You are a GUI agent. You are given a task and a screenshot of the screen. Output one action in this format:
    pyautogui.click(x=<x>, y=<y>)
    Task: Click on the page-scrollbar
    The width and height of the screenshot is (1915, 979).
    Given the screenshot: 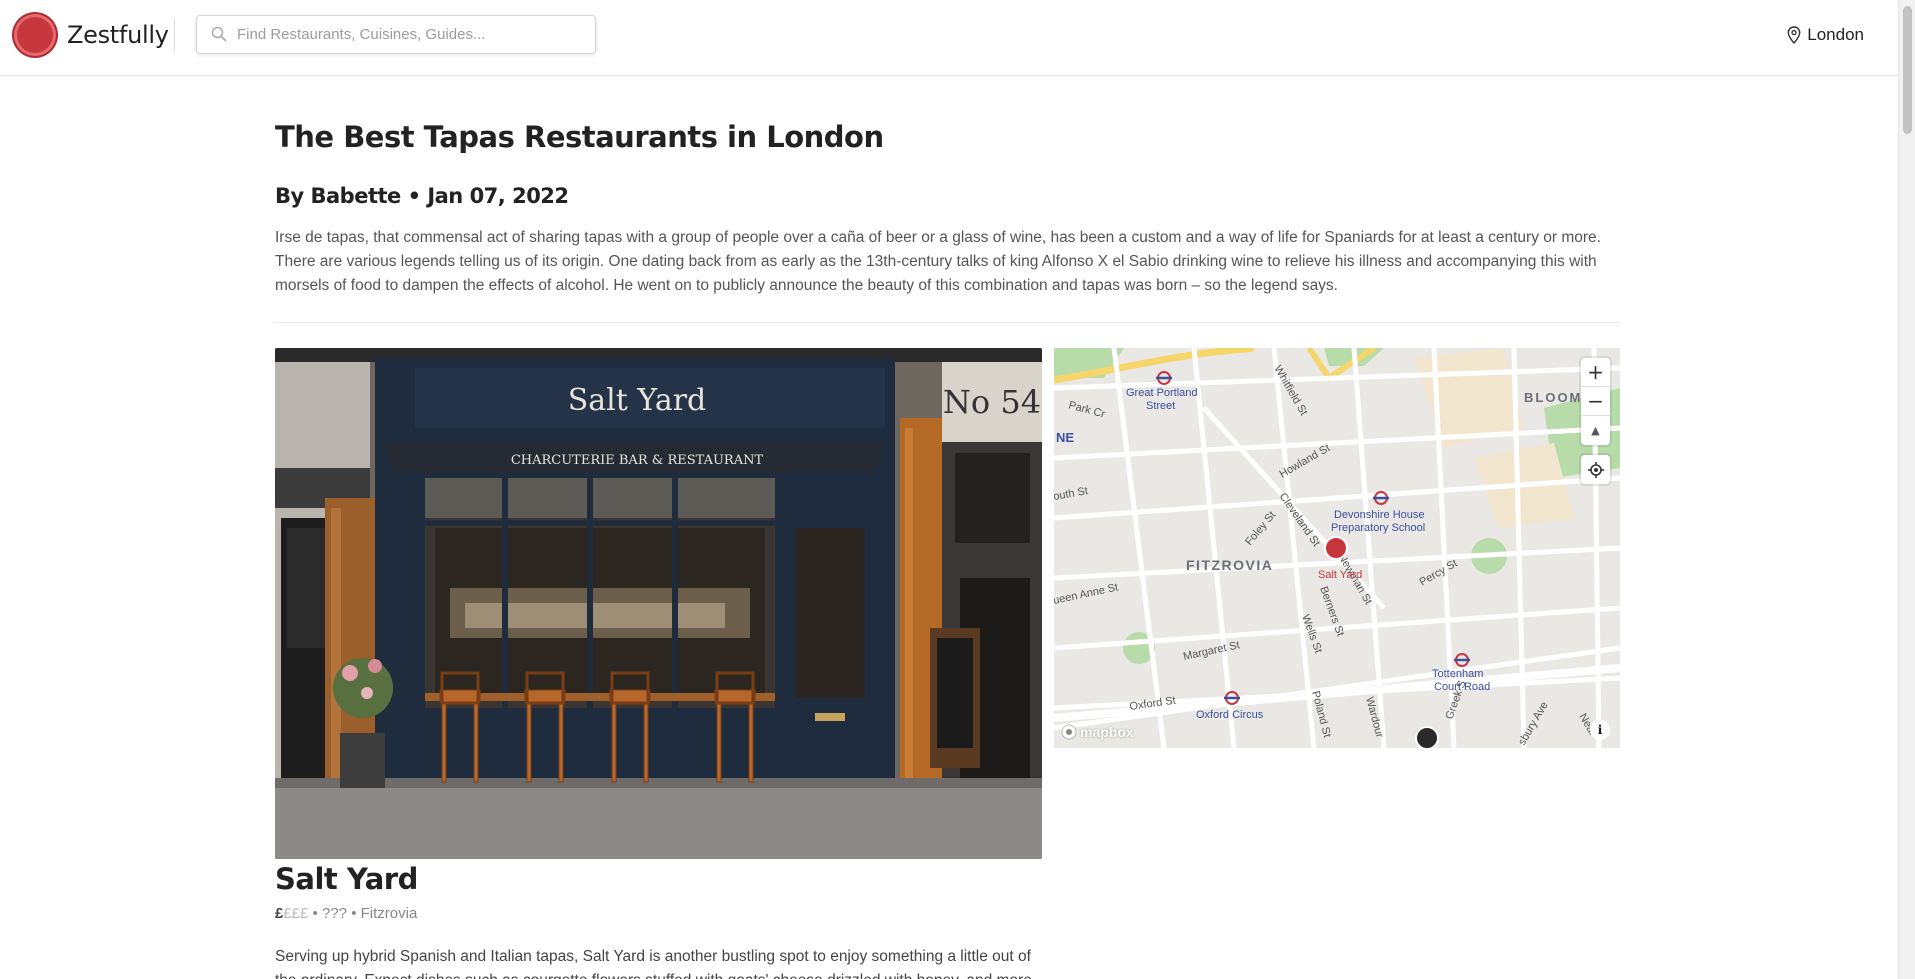 What is the action you would take?
    pyautogui.click(x=1906, y=489)
    